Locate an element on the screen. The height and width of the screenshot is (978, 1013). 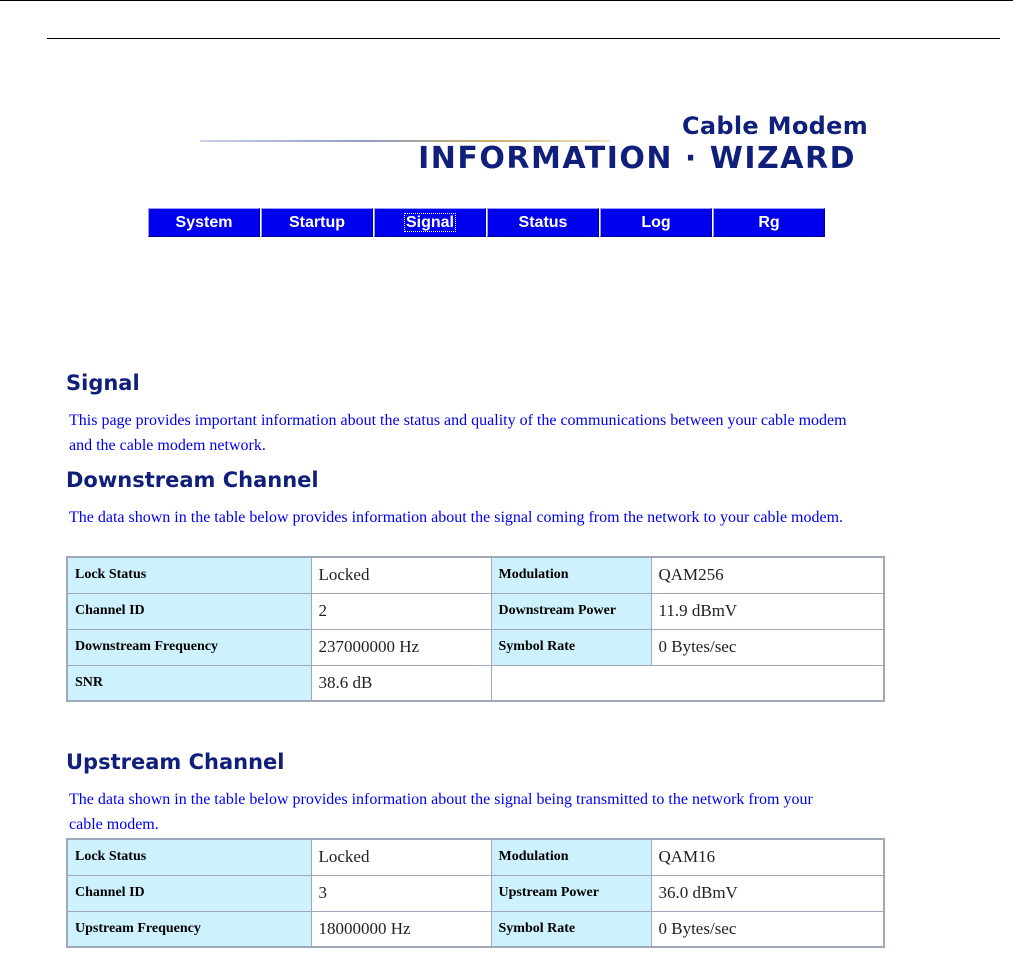
header-divider is located at coordinates (523, 38).